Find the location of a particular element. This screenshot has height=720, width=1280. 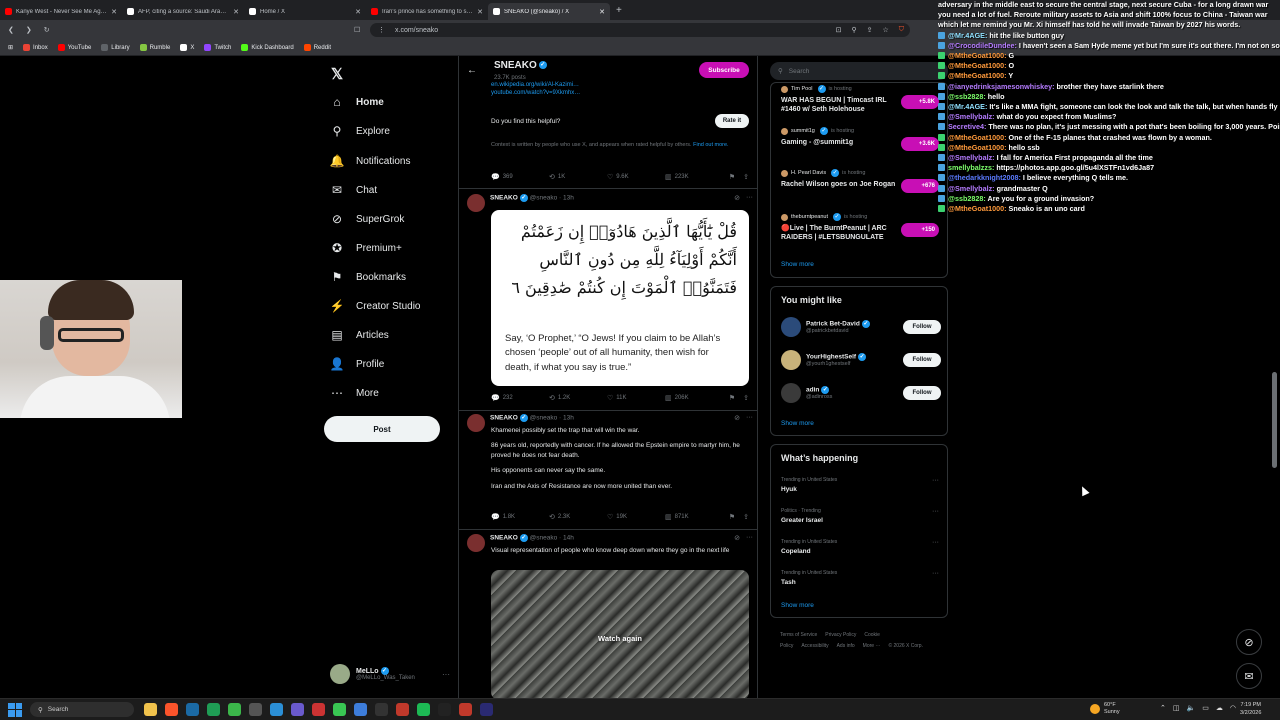

premiere-icon is located at coordinates (486, 709).